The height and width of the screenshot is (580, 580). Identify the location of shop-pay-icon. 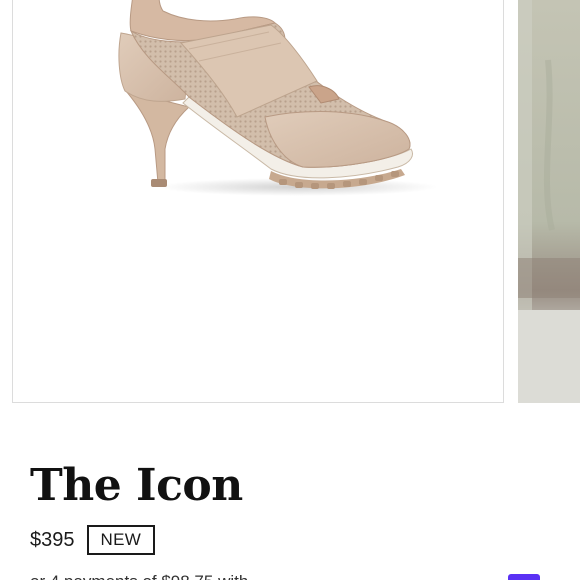
(524, 577).